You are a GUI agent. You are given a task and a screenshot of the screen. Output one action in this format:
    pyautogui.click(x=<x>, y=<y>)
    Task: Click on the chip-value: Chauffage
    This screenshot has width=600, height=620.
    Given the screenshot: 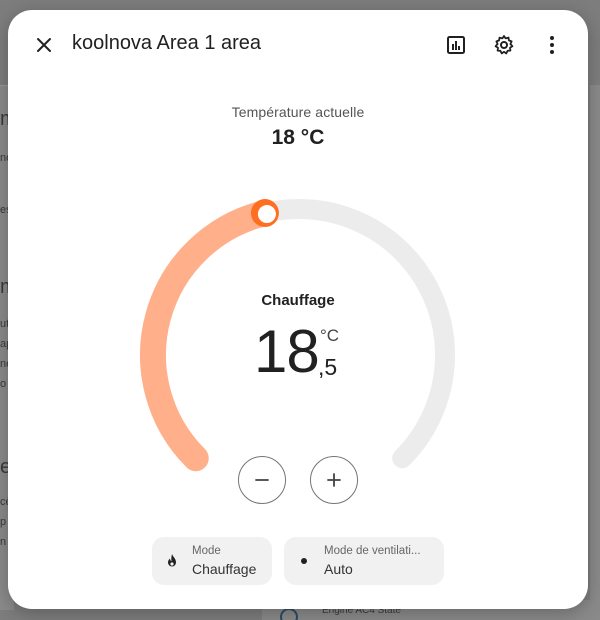 What is the action you would take?
    pyautogui.click(x=224, y=569)
    